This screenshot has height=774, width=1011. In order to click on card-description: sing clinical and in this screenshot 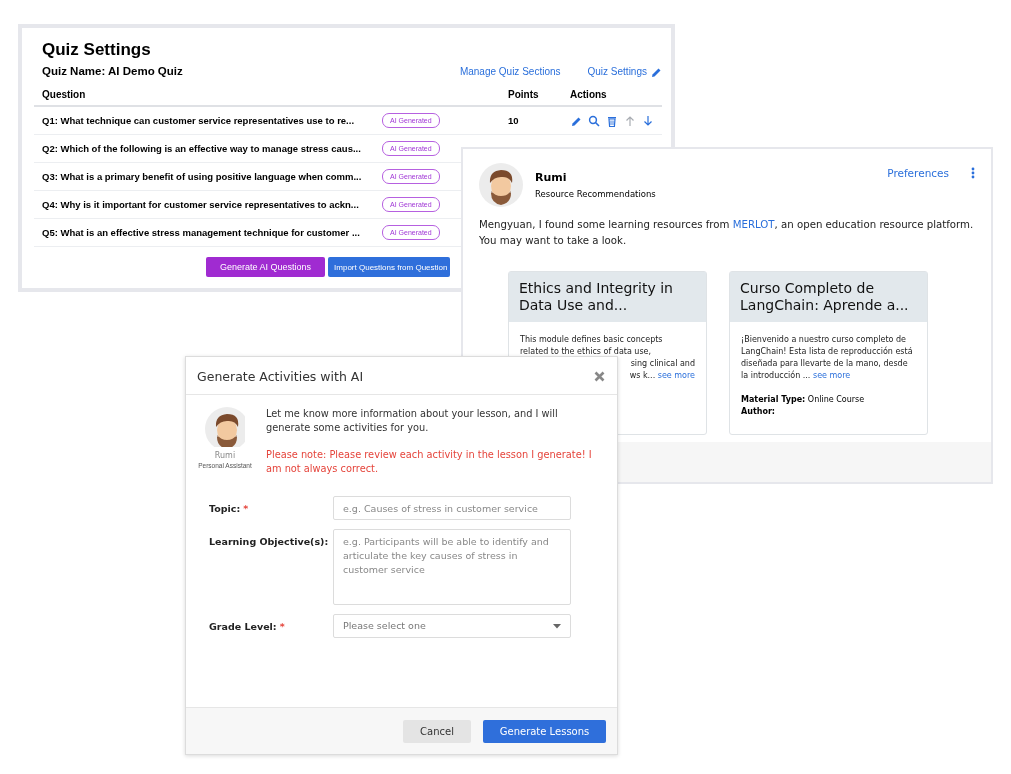, I will do `click(662, 364)`.